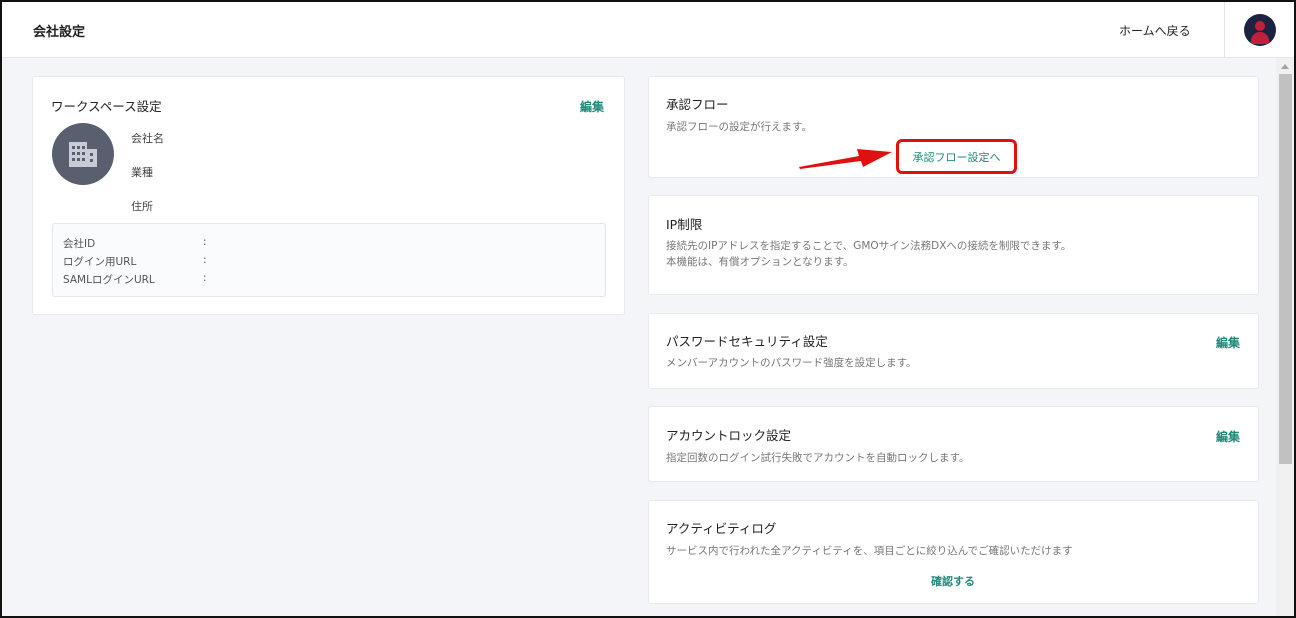 This screenshot has height=618, width=1296. What do you see at coordinates (648, 30) in the screenshot?
I see `app-header: 会社設定 ホームへ戻る` at bounding box center [648, 30].